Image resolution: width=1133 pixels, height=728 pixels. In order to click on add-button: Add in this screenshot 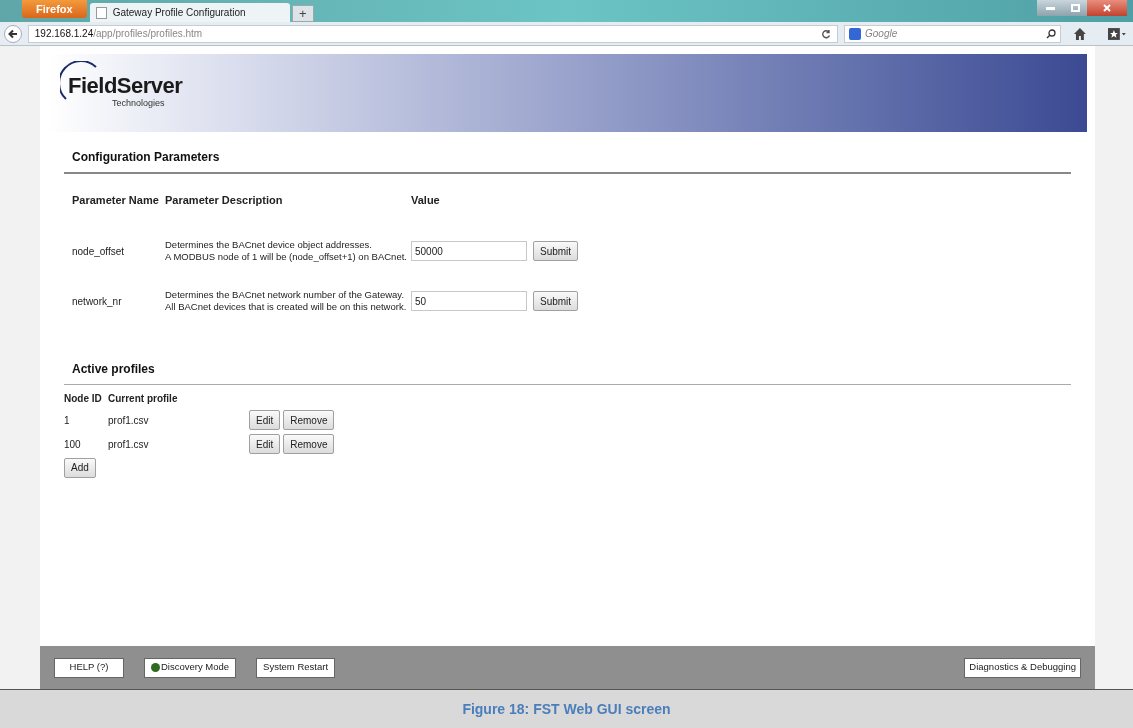, I will do `click(80, 467)`.